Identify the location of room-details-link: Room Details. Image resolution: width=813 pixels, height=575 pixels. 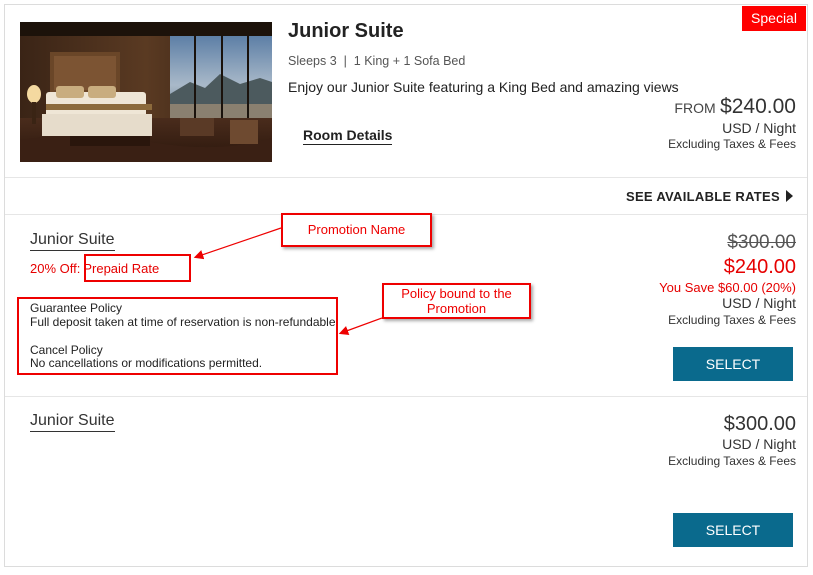
(348, 136).